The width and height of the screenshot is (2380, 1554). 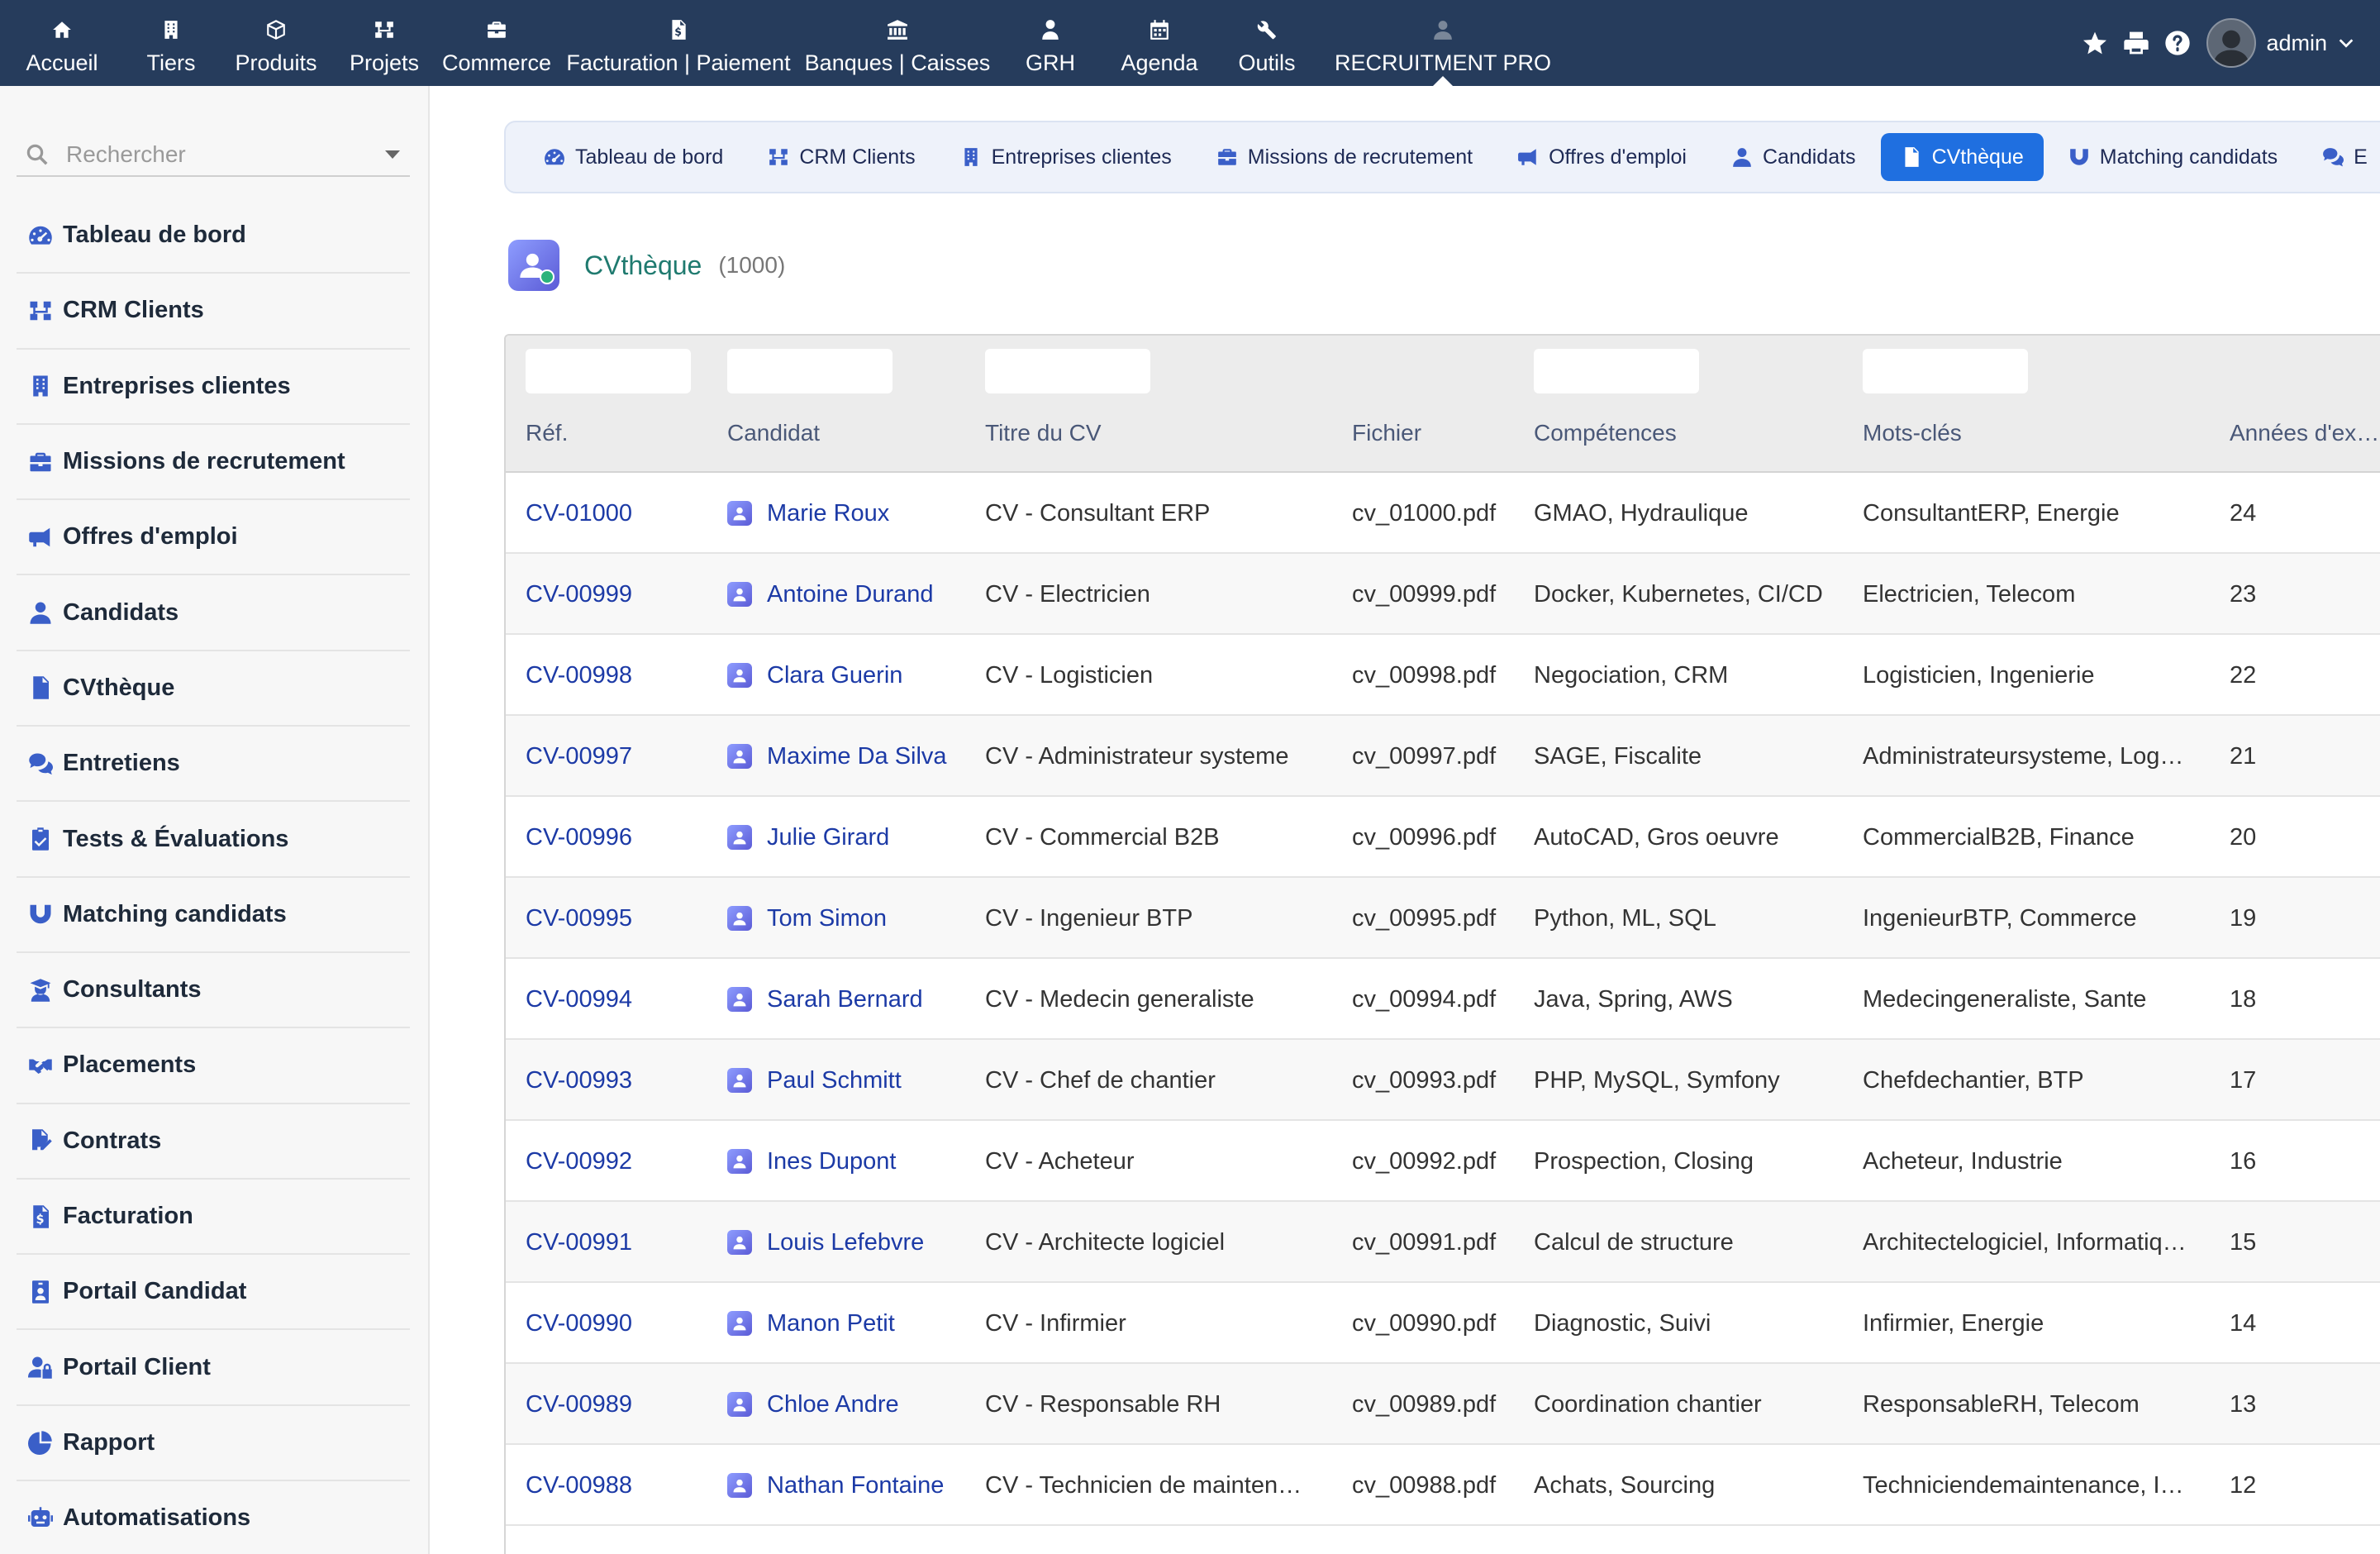 I want to click on sidebar-item-offres-d-emploi: Offres d'emploi, so click(x=213, y=538).